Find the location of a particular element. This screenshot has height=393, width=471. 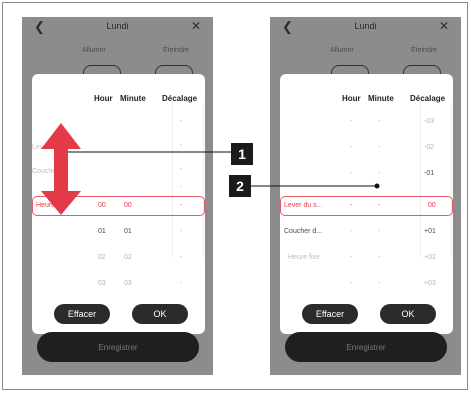

scroll-arrow-icon is located at coordinates (61, 169).